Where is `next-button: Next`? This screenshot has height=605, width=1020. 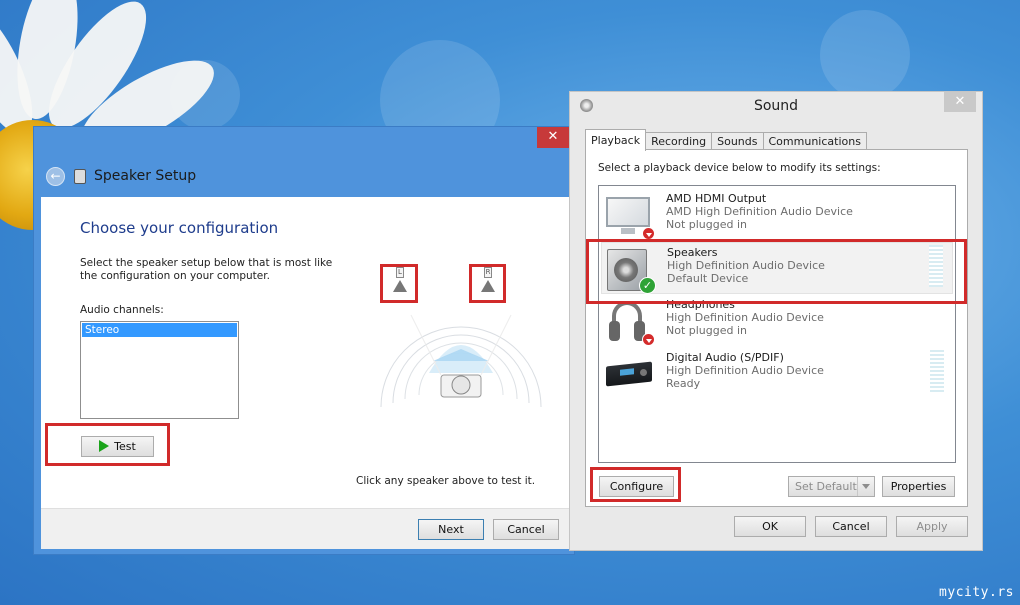 next-button: Next is located at coordinates (451, 529).